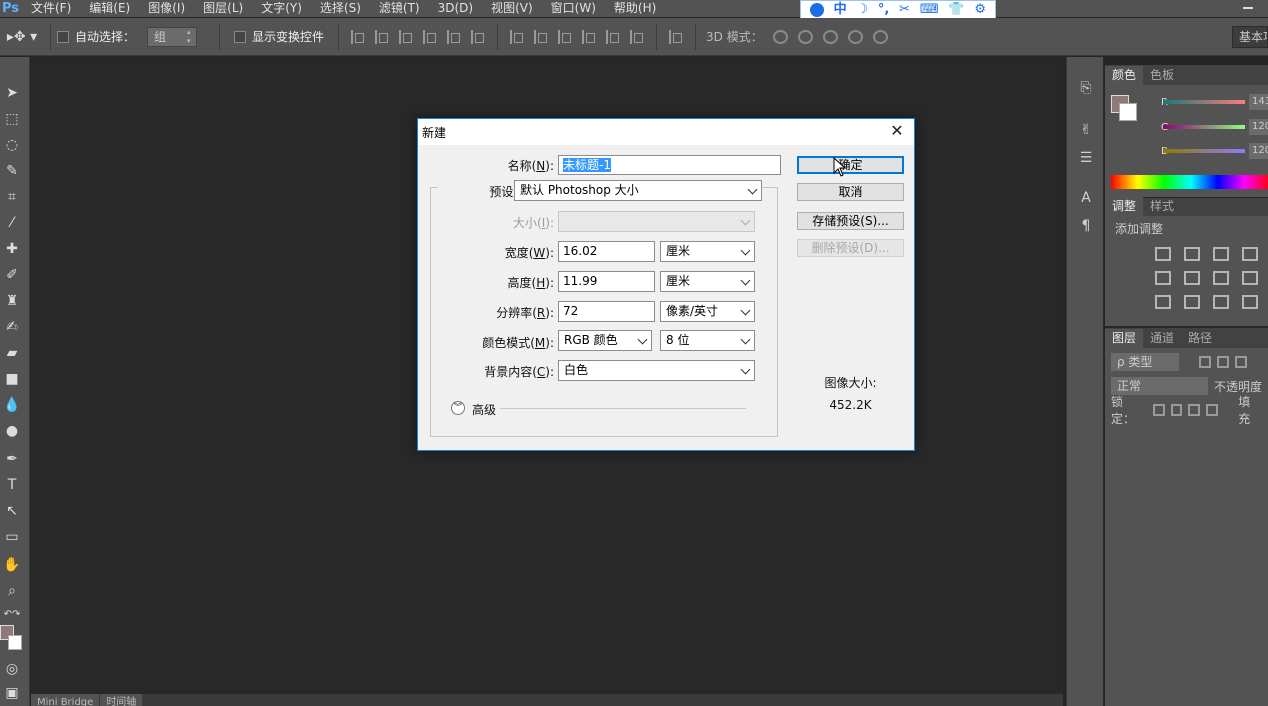 The width and height of the screenshot is (1268, 706). Describe the element at coordinates (1162, 338) in the screenshot. I see `tab-channels: 通道` at that location.